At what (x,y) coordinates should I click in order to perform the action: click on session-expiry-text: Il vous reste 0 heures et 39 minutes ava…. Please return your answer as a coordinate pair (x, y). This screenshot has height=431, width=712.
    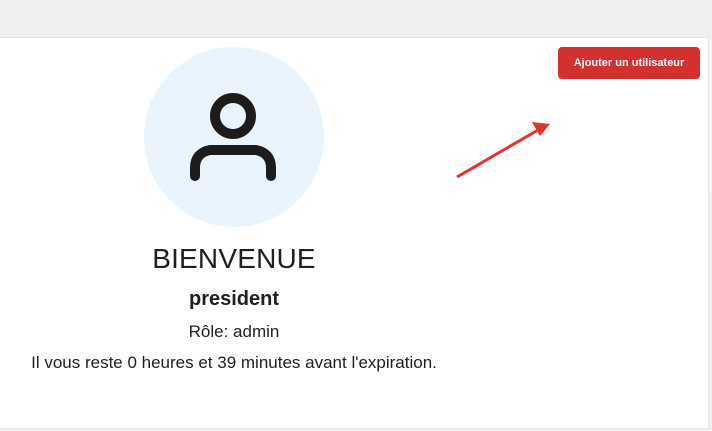
    Looking at the image, I should click on (234, 362).